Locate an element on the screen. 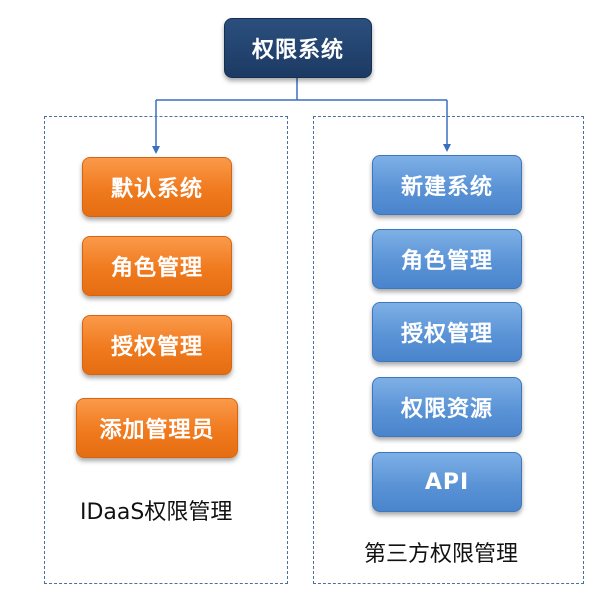  right-node-role-management-label: 角色管理 is located at coordinates (446, 261).